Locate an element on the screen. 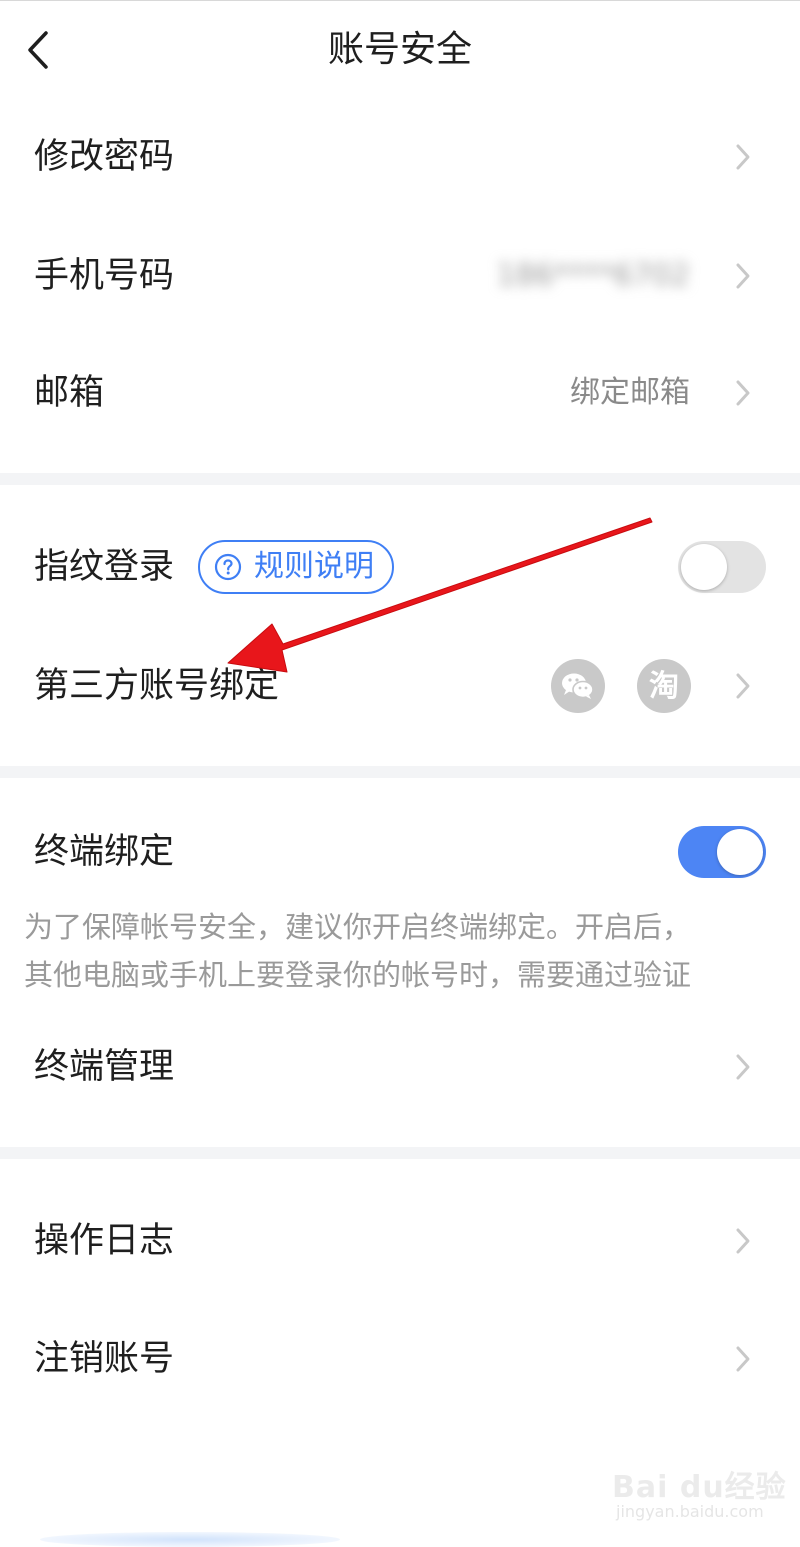  baidu-jingyan-watermark: Bai du经验 jingyan.baidu.com is located at coordinates (699, 1497).